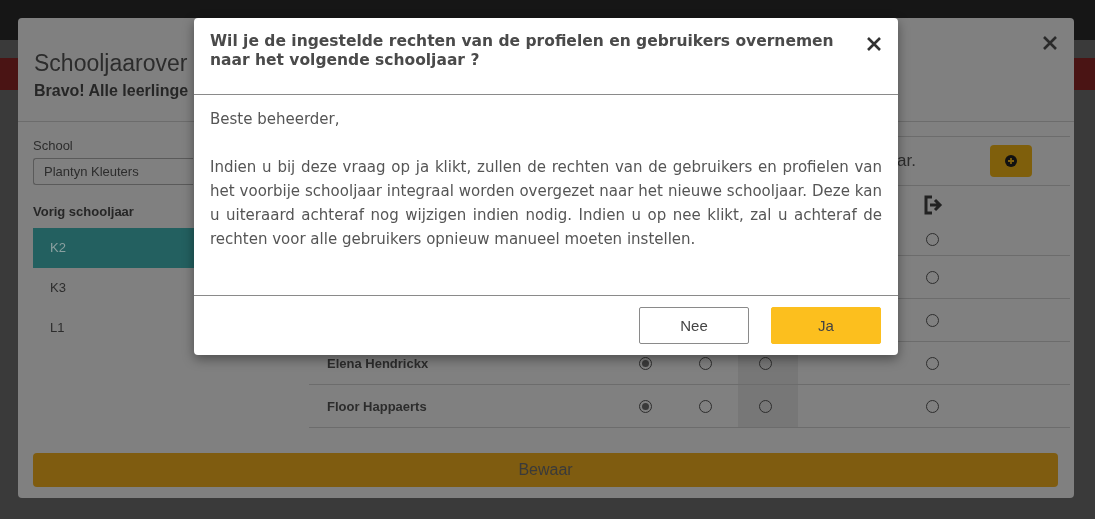 This screenshot has width=1095, height=519. What do you see at coordinates (546, 203) in the screenshot?
I see `message-text: Indien u bij deze vraag op ja klikt, zullen de rechten van de gebruikers en profielen van het voorbije schooljaar integraal worden overgezet naar het nieuwe schooljaar. Deze kan u uiteraard achteraf nog wijzigen indien nodig. Indien u op nee klikt, zal u achteraf de rechten voor alle gebruikers opnieuw manueel moeten instellen.` at bounding box center [546, 203].